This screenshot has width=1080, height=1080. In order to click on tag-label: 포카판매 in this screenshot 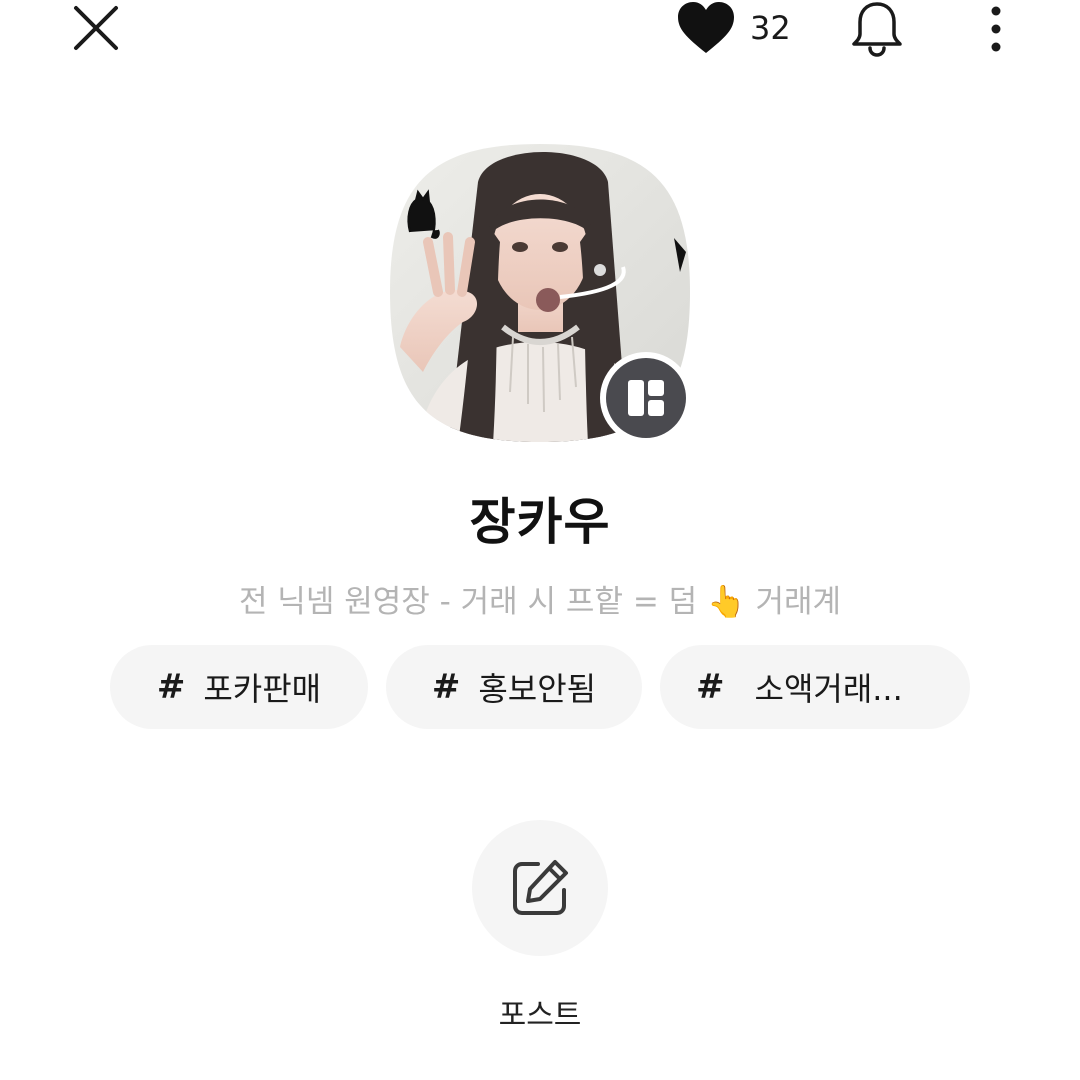, I will do `click(262, 689)`.